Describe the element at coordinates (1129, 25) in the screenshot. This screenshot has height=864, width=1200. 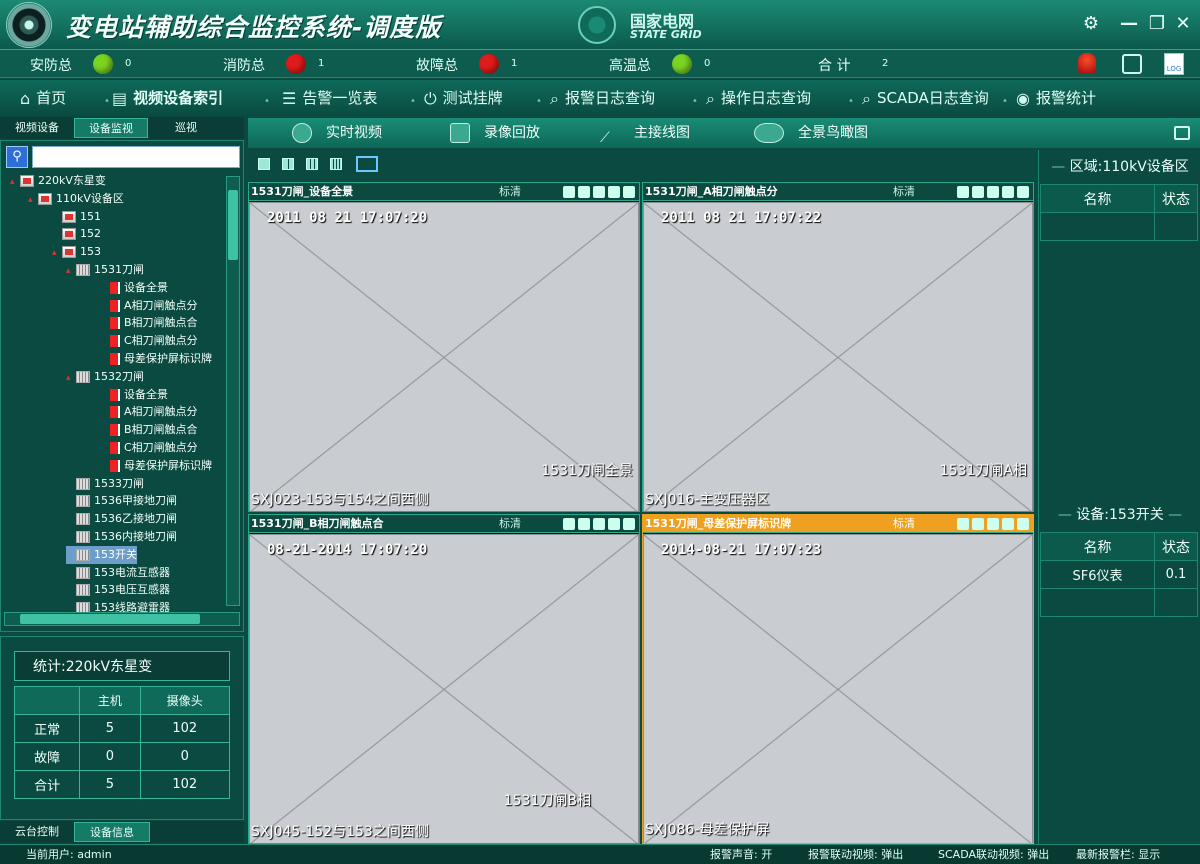
I see `minimize-button: —` at that location.